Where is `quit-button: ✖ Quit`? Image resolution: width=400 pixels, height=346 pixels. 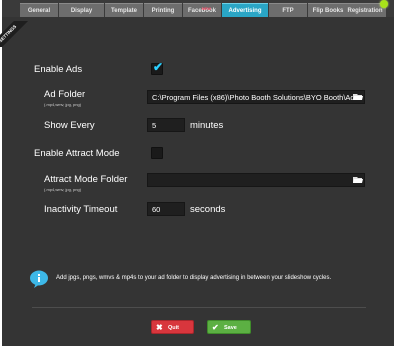
quit-button: ✖ Quit is located at coordinates (172, 327).